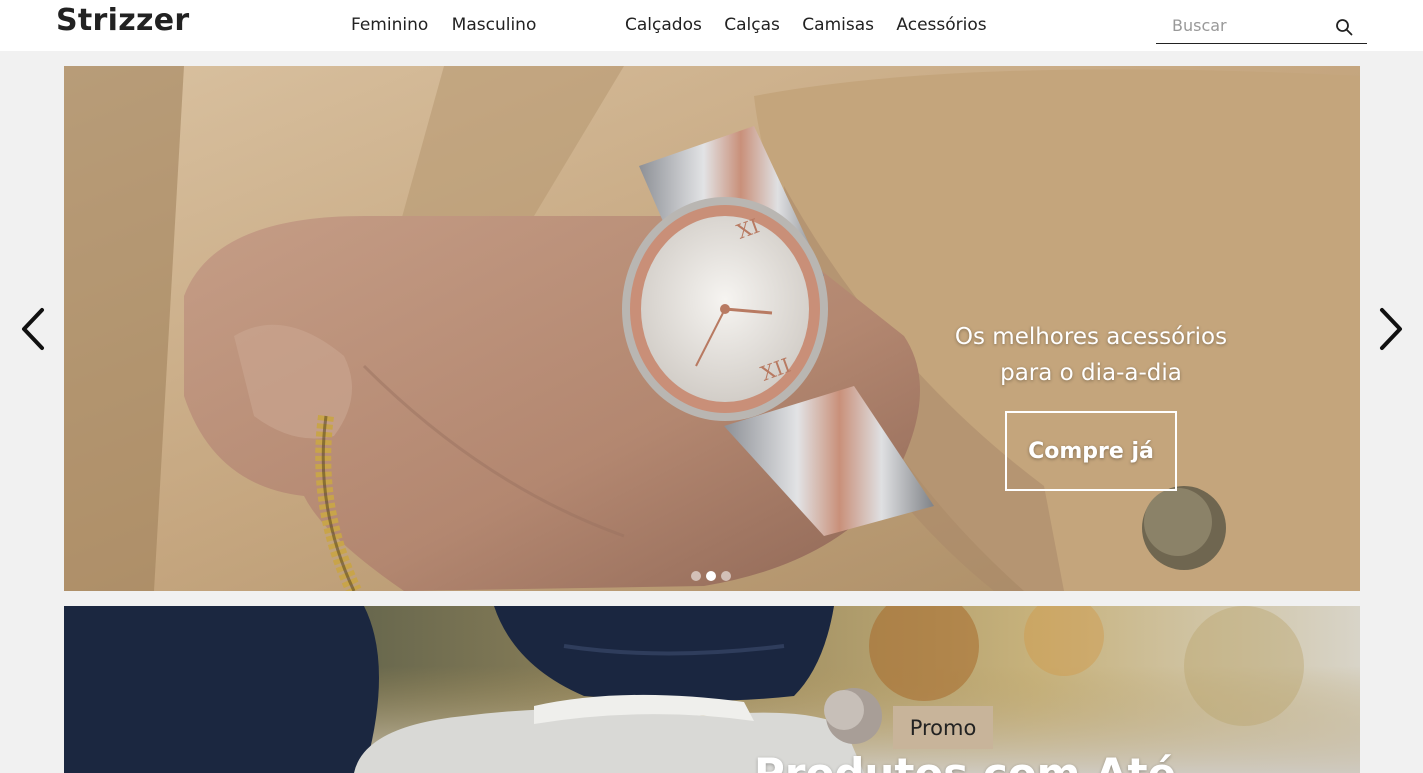  What do you see at coordinates (965, 761) in the screenshot?
I see `promo-title: Produtos com Até` at bounding box center [965, 761].